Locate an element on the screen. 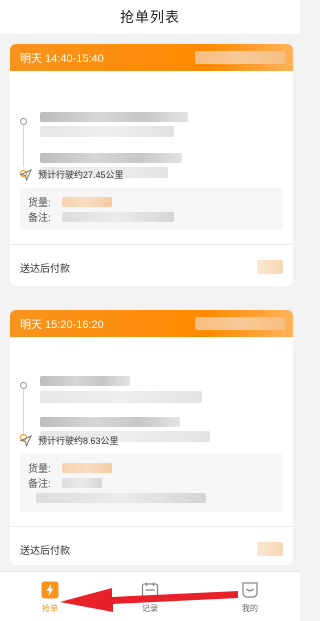 This screenshot has height=621, width=320. tab-bar: 抢单 记录 我的 is located at coordinates (150, 596).